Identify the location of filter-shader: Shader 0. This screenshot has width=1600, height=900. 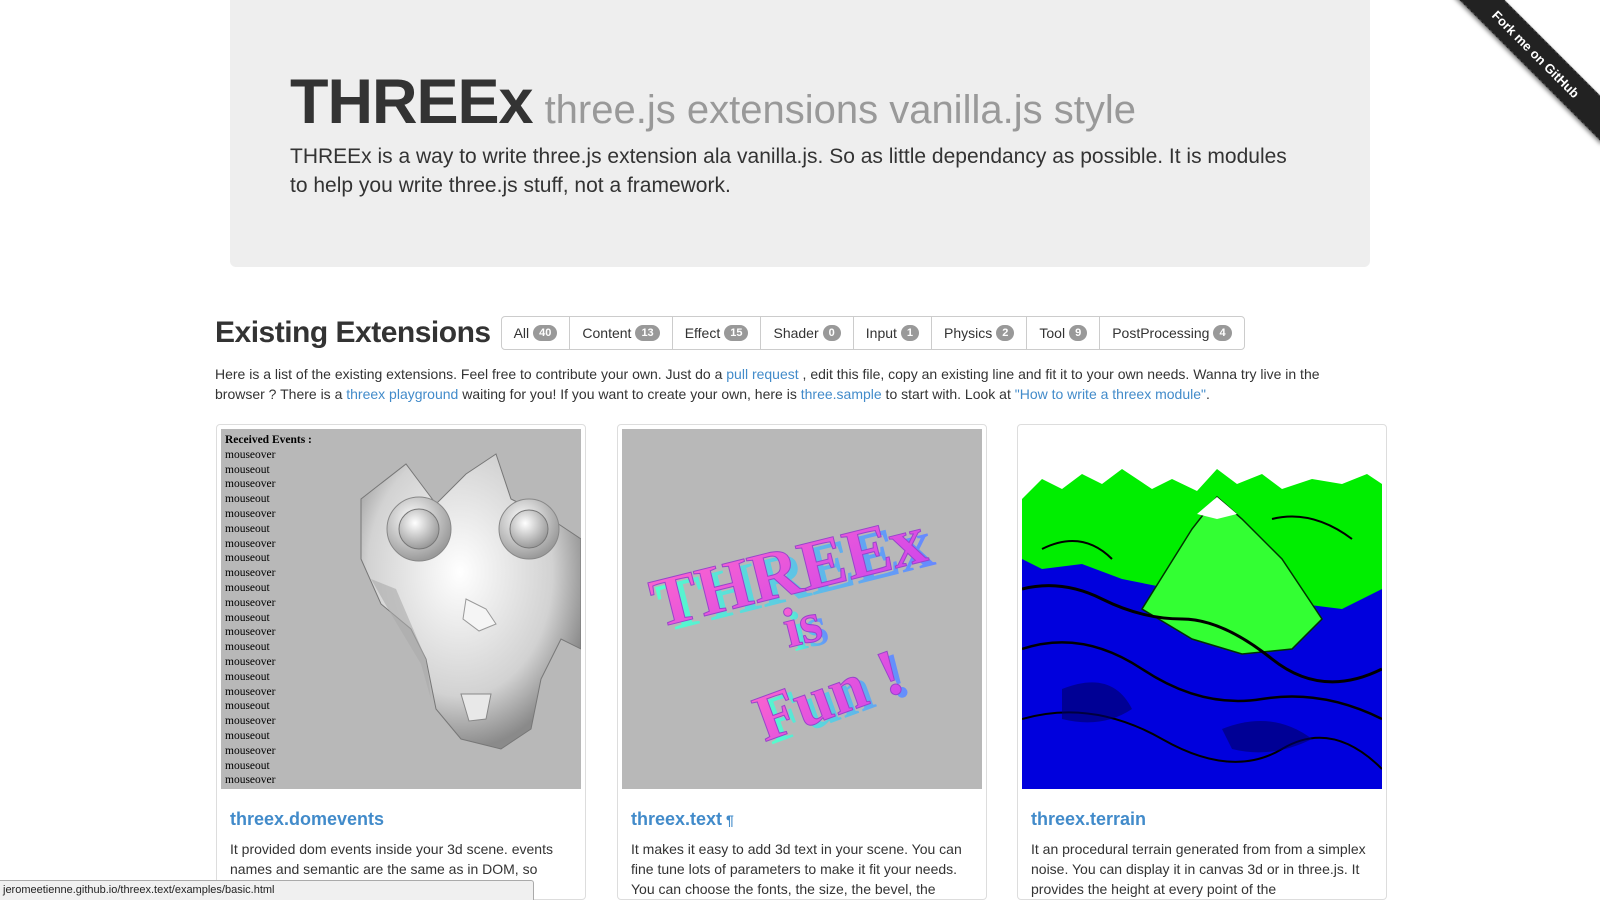
(806, 333).